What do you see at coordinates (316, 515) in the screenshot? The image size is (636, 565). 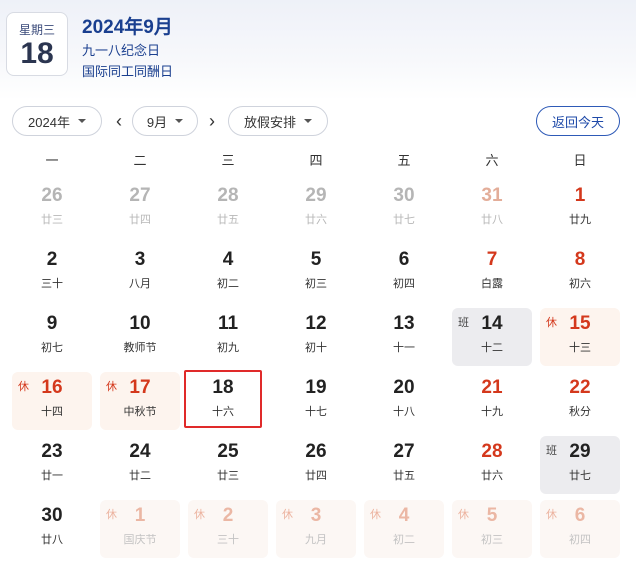 I see `day-number: 3` at bounding box center [316, 515].